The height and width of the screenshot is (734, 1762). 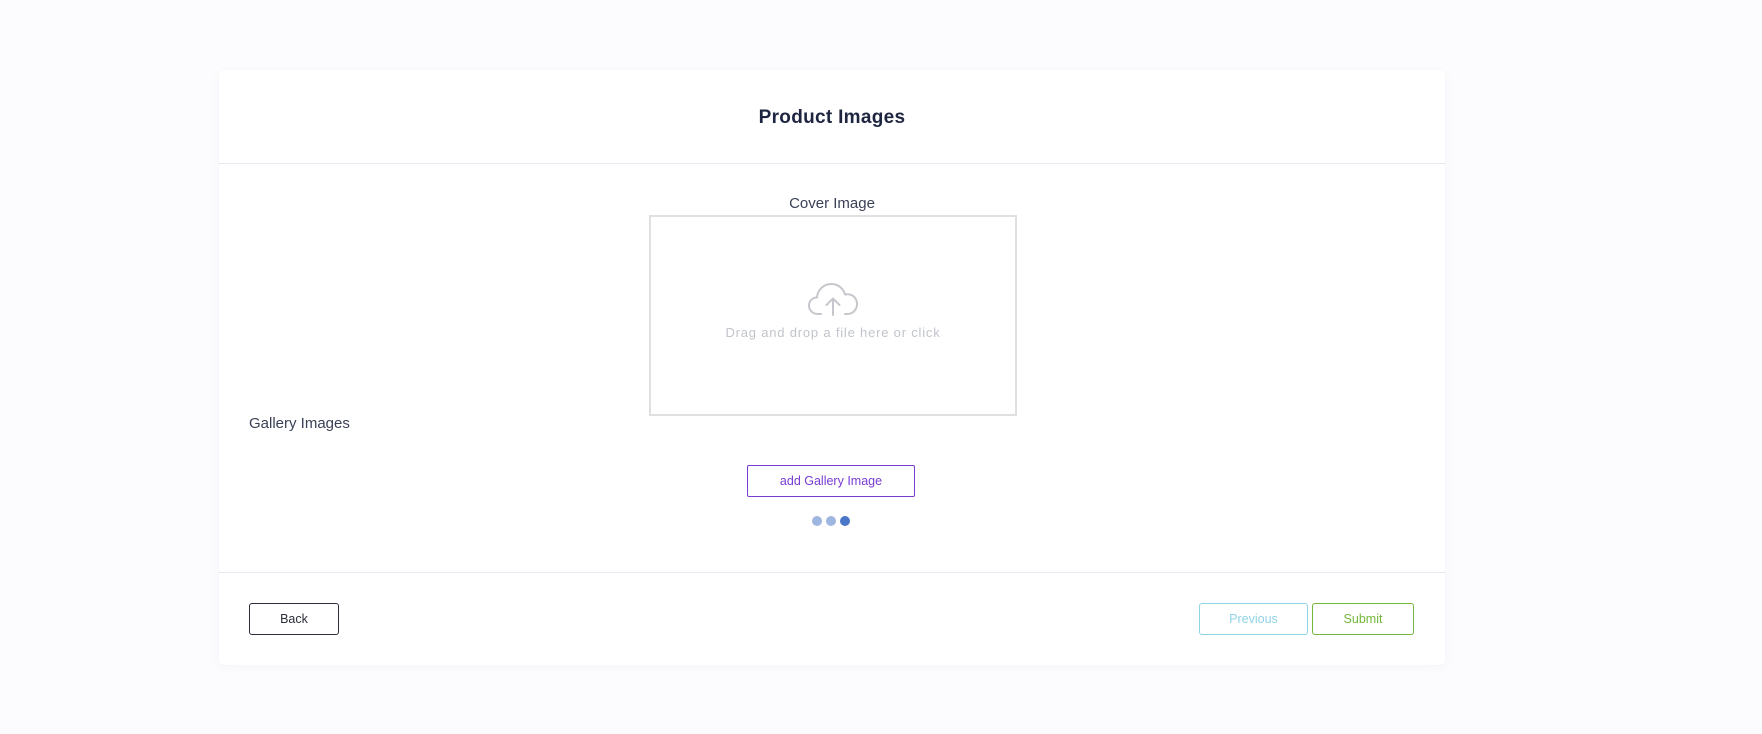 I want to click on cover-image-dropzone: Drag and drop a file here or click, so click(x=833, y=315).